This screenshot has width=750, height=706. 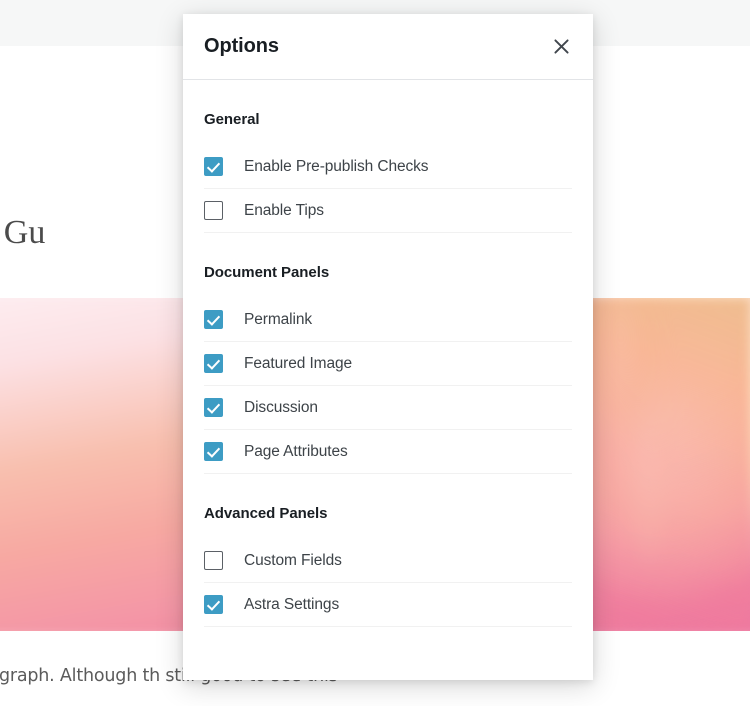 What do you see at coordinates (266, 513) in the screenshot?
I see `section-title: Advanced Panels` at bounding box center [266, 513].